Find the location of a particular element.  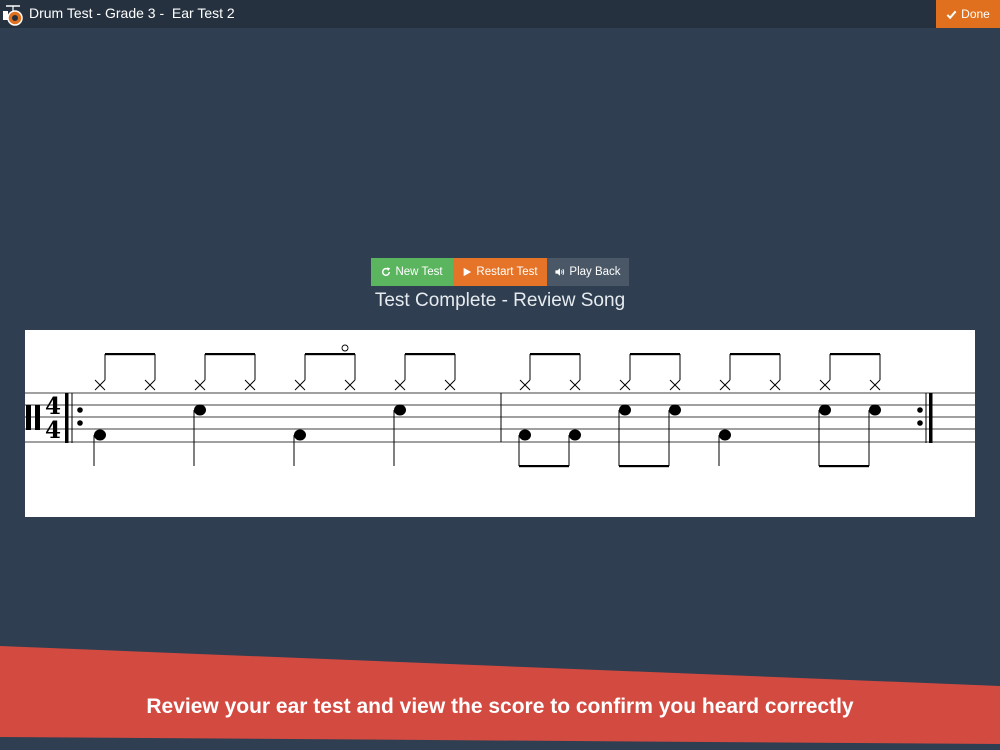

notes-layer is located at coordinates (487, 406).